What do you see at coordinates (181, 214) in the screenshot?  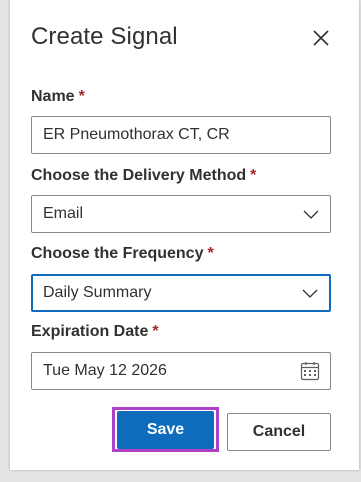 I see `delivery-method-dropdown: Email` at bounding box center [181, 214].